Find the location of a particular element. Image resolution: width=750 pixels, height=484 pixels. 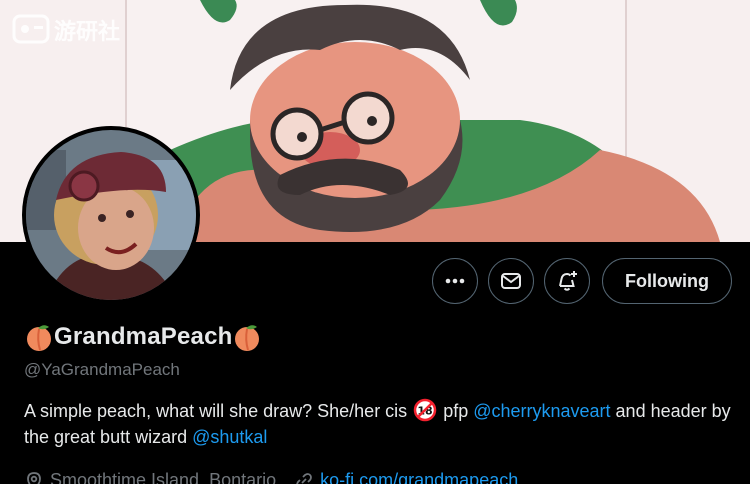

user-handle: @YaGrandmaPeach is located at coordinates (102, 369).